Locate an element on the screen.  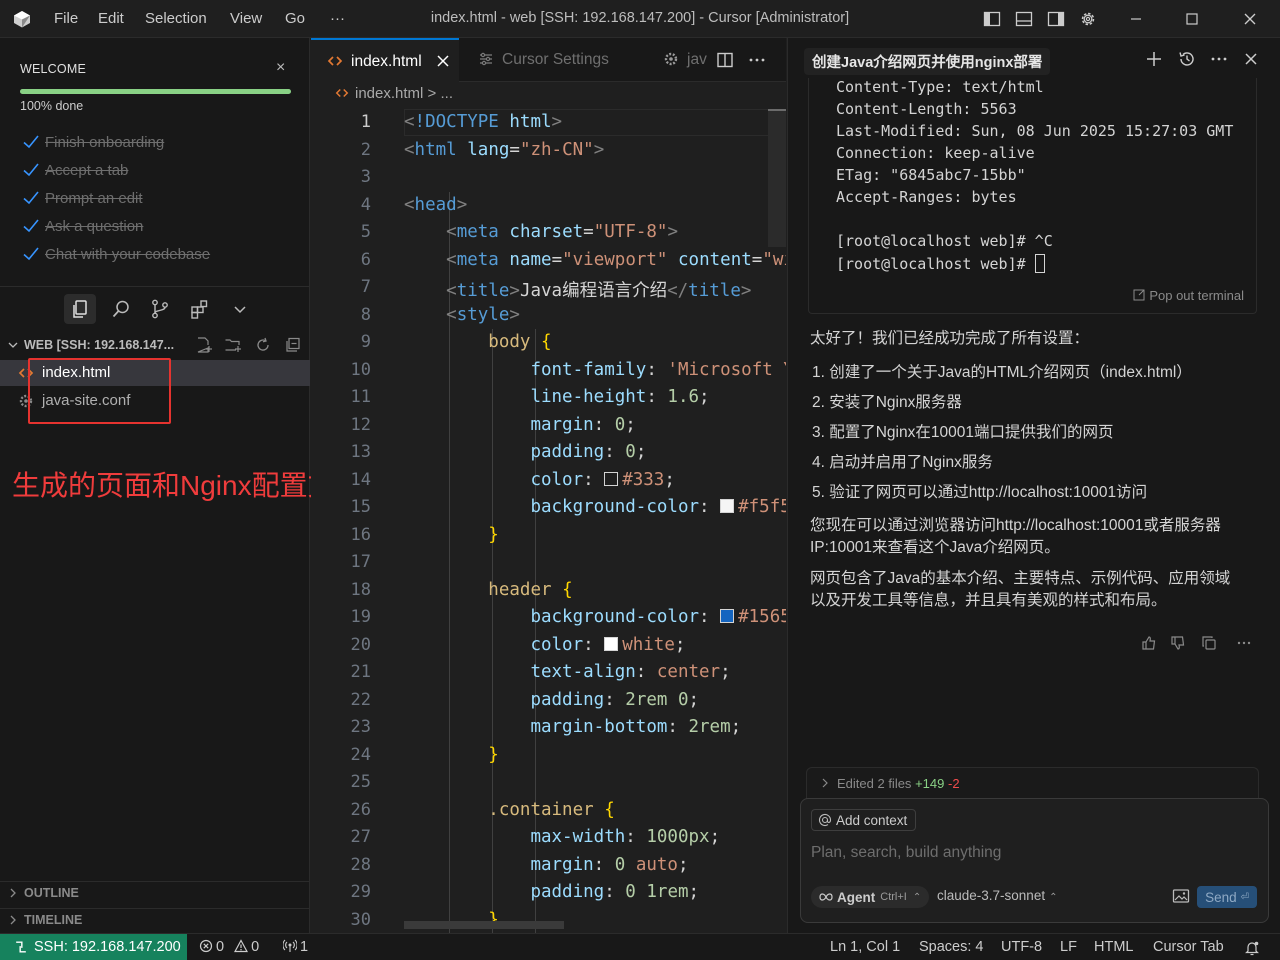
code-line: 1 <!DOCTYPE html> is located at coordinates (548, 123).